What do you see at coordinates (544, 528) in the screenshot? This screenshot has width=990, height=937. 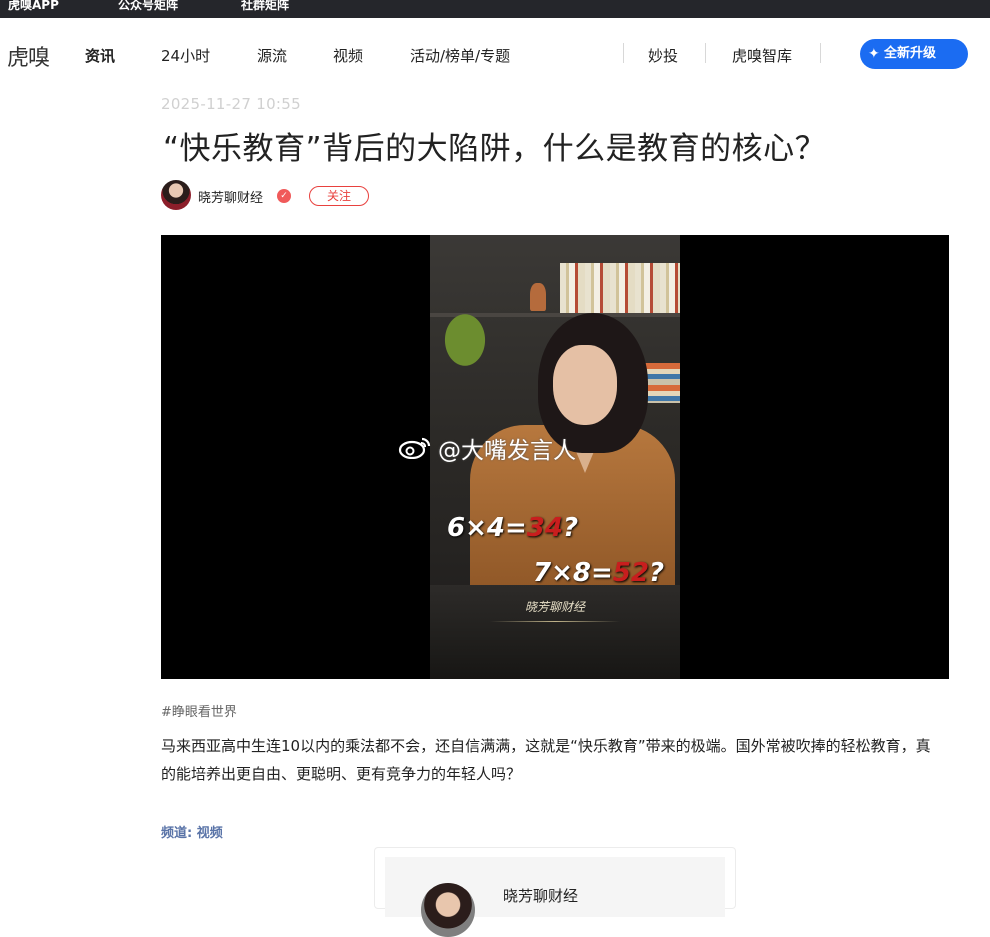 I see `equation-1-answer: 34` at bounding box center [544, 528].